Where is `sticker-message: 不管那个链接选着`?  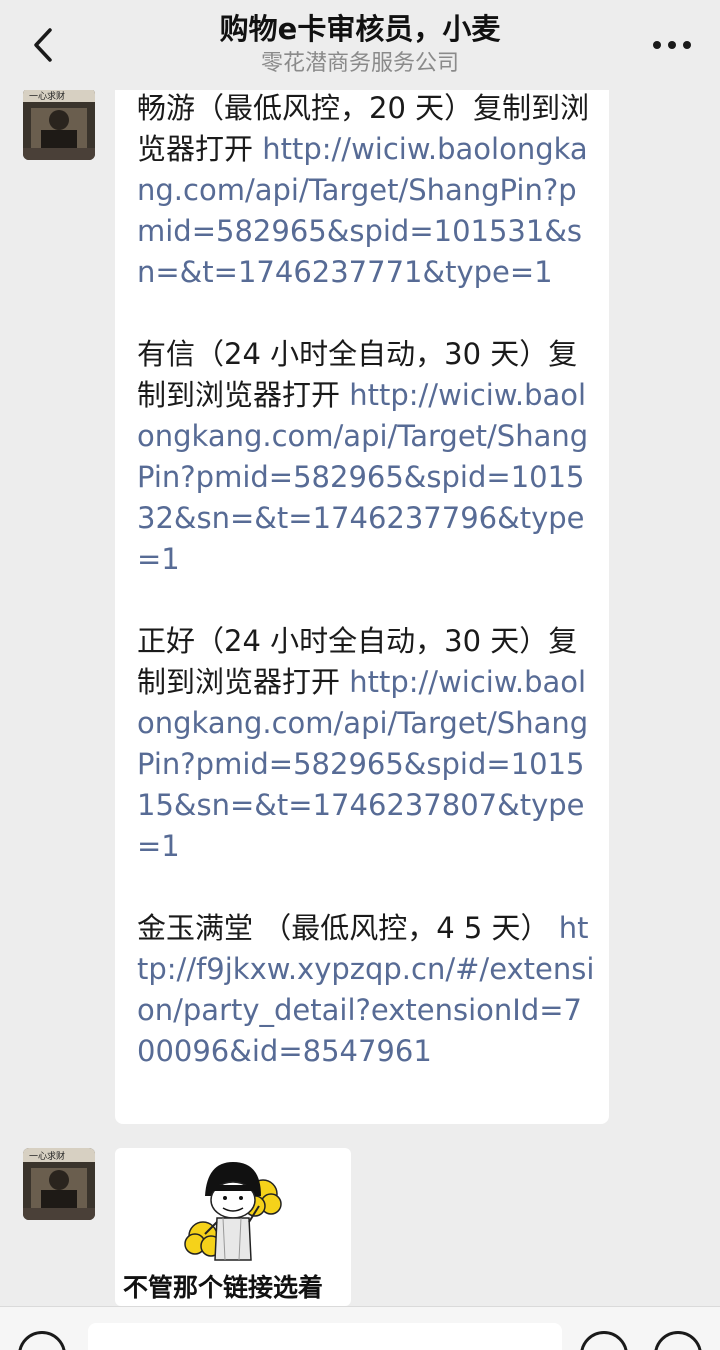 sticker-message: 不管那个链接选着 is located at coordinates (233, 1227).